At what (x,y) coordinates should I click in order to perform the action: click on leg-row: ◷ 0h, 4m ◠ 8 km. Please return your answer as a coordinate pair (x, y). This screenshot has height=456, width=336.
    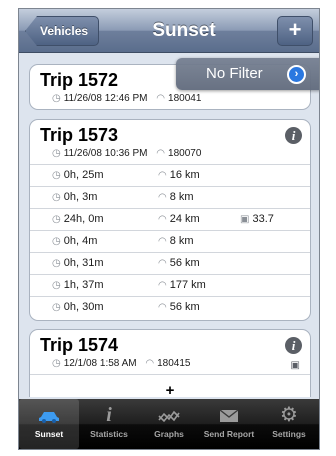
    Looking at the image, I should click on (170, 241).